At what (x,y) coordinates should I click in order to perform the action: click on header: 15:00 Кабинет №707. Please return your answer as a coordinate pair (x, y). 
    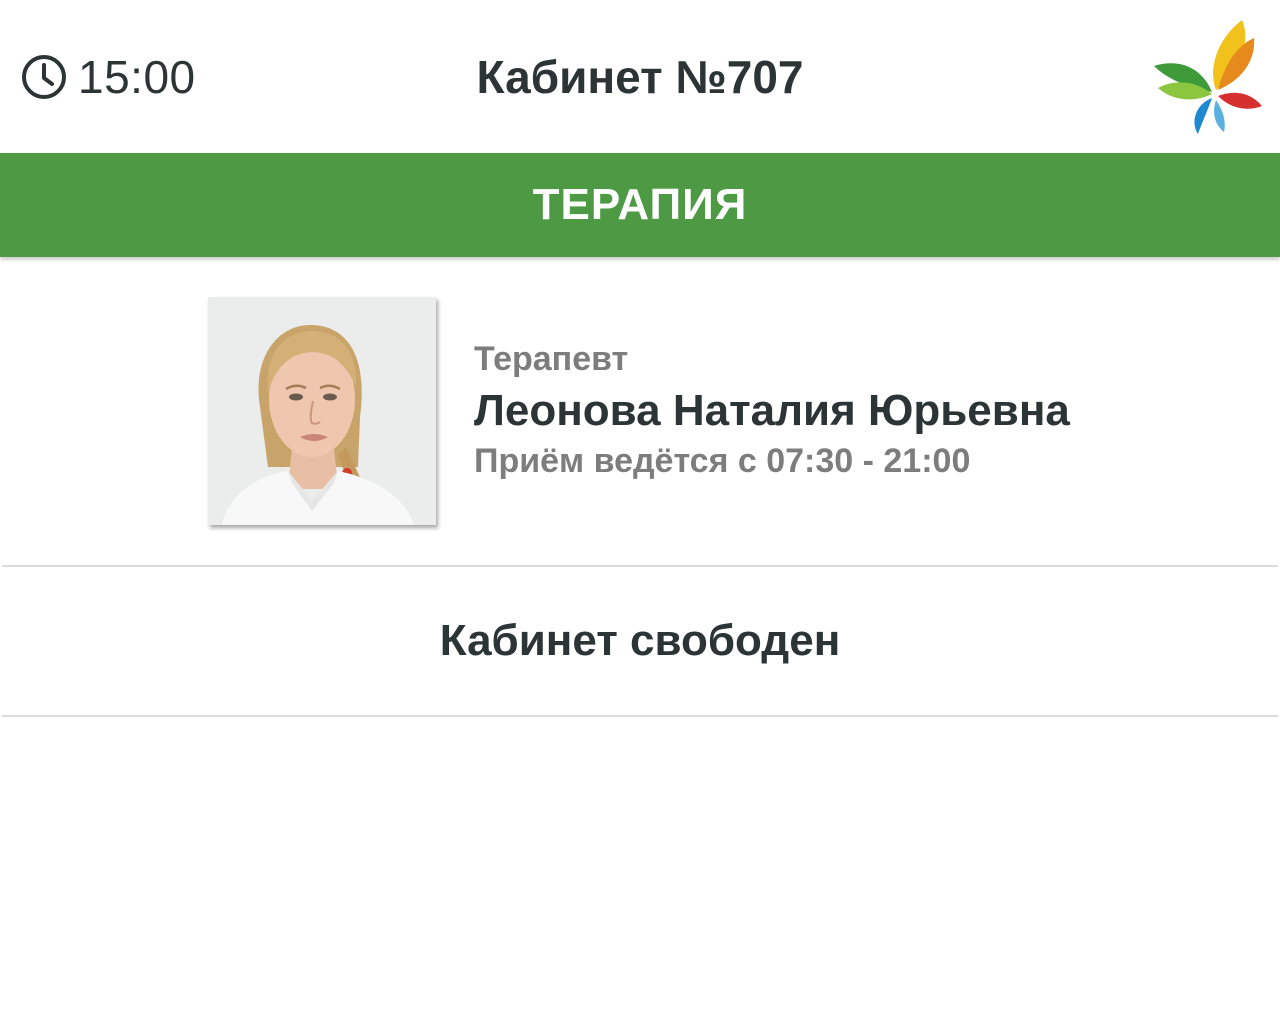
    Looking at the image, I should click on (640, 76).